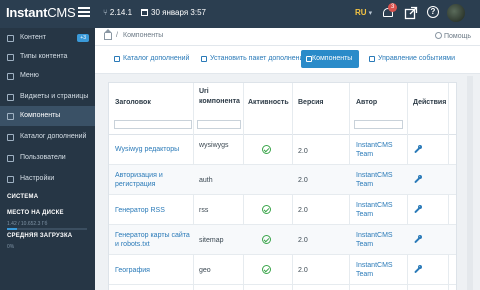  What do you see at coordinates (287, 37) in the screenshot?
I see `breadcrumb: / Компоненты Помощь` at bounding box center [287, 37].